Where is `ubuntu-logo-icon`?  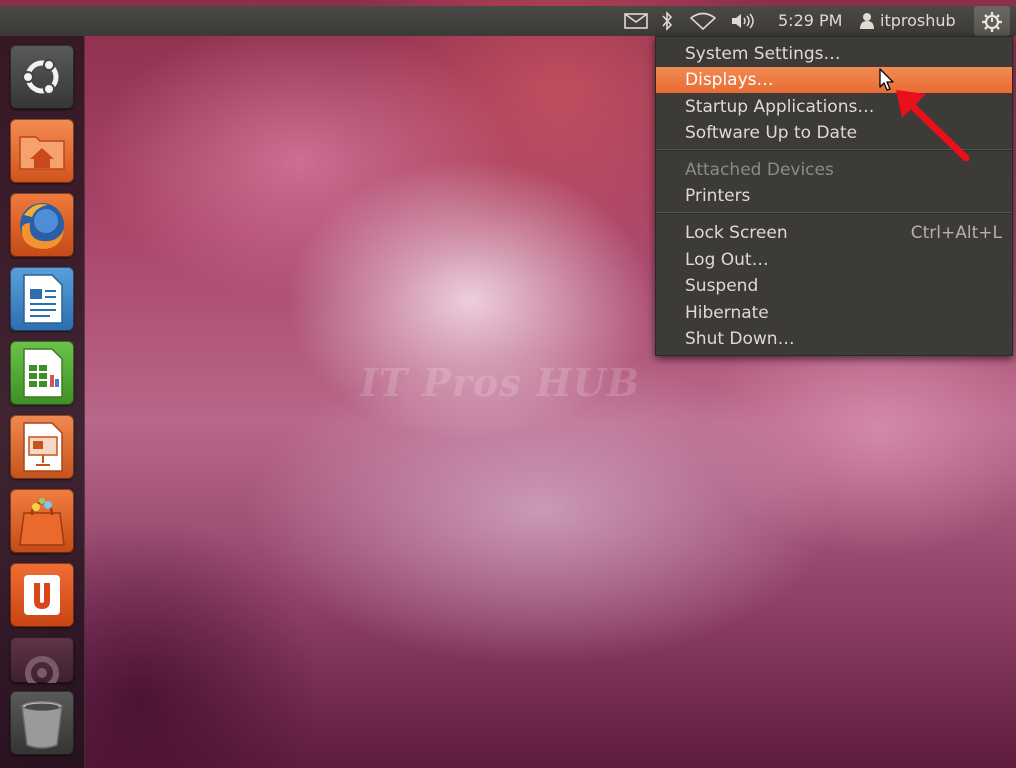
ubuntu-logo-icon is located at coordinates (40, 77).